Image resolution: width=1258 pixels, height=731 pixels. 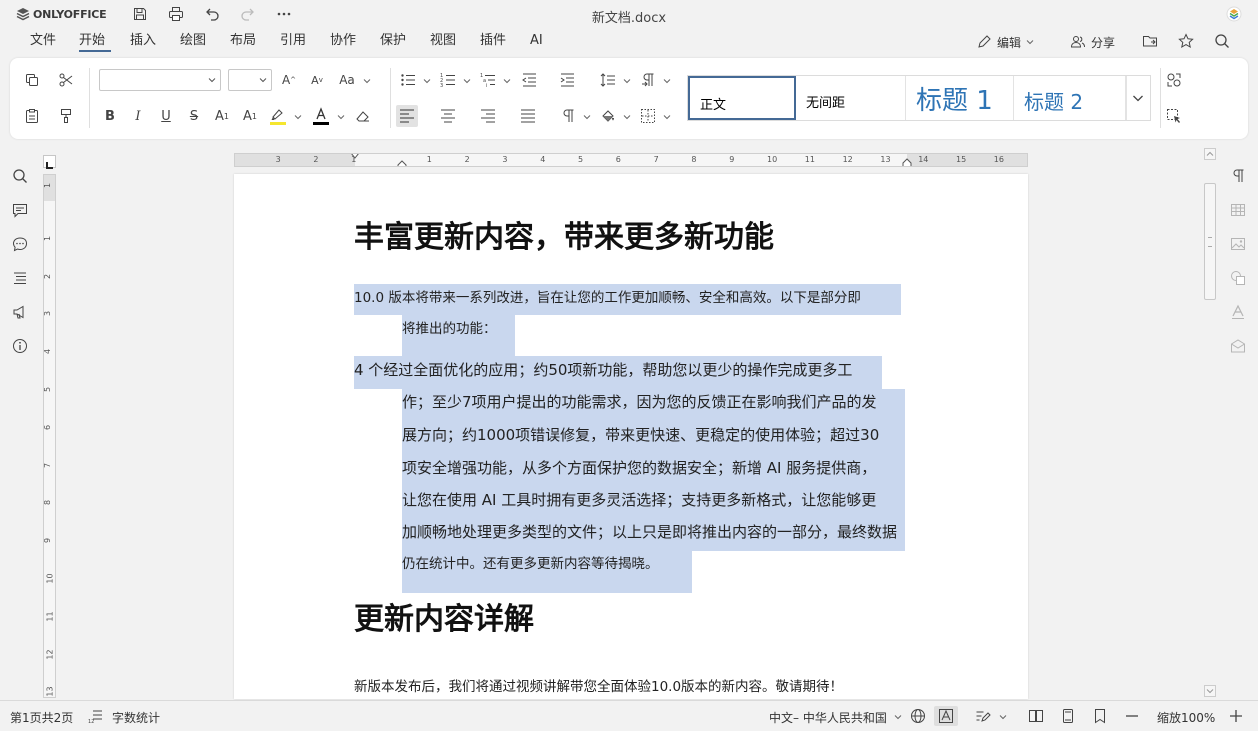 What do you see at coordinates (243, 42) in the screenshot?
I see `tab-layout: 布局` at bounding box center [243, 42].